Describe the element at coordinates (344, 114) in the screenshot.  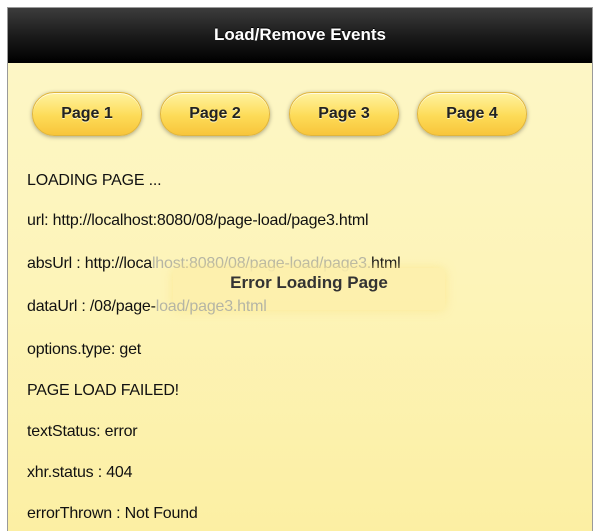
I see `page-3-button: Page 3` at that location.